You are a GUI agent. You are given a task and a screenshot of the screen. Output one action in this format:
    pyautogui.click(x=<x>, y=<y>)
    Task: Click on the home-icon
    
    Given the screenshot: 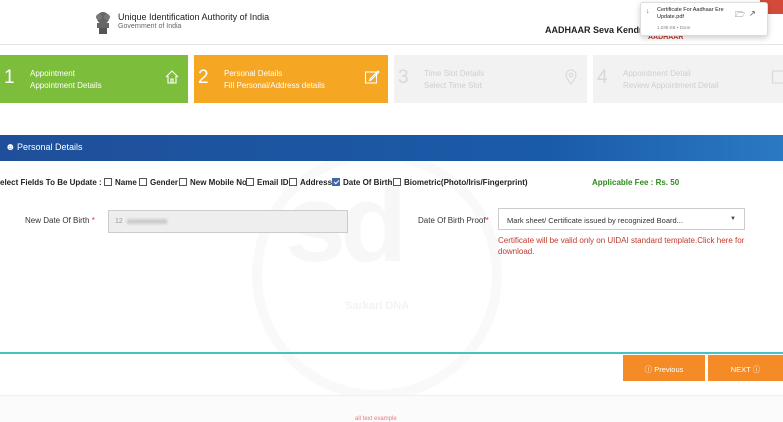 What is the action you would take?
    pyautogui.click(x=172, y=77)
    